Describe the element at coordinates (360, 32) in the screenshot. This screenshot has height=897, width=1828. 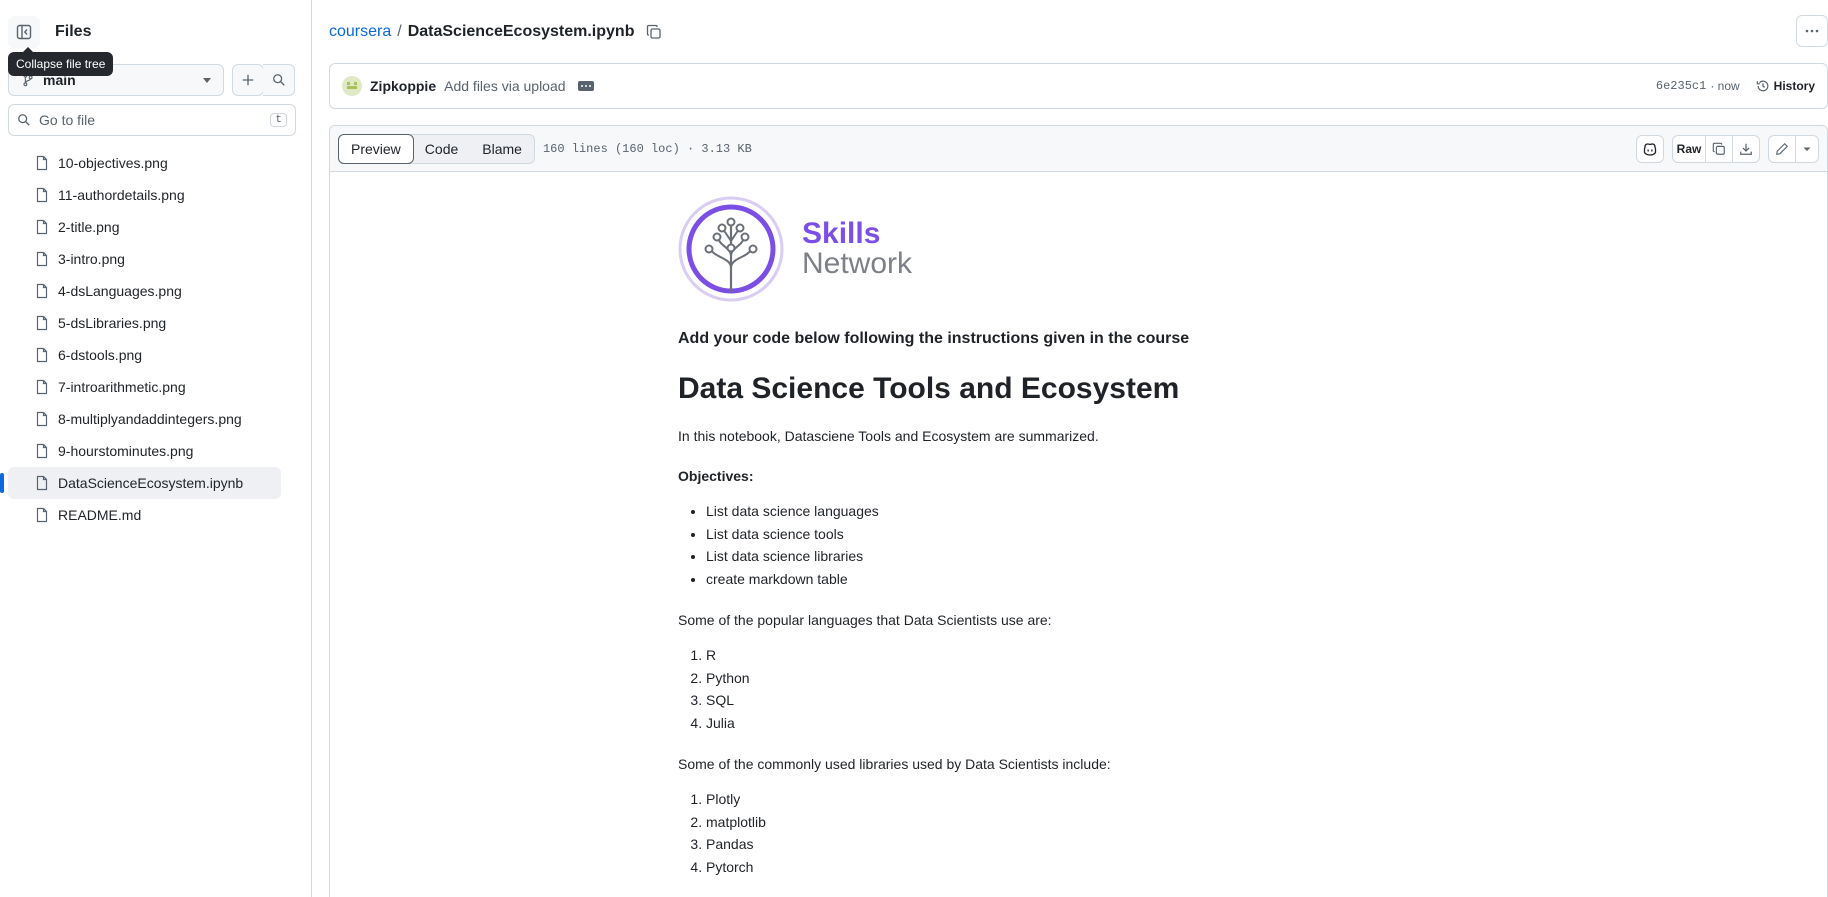
I see `breadcrumb-repo-link: coursera` at that location.